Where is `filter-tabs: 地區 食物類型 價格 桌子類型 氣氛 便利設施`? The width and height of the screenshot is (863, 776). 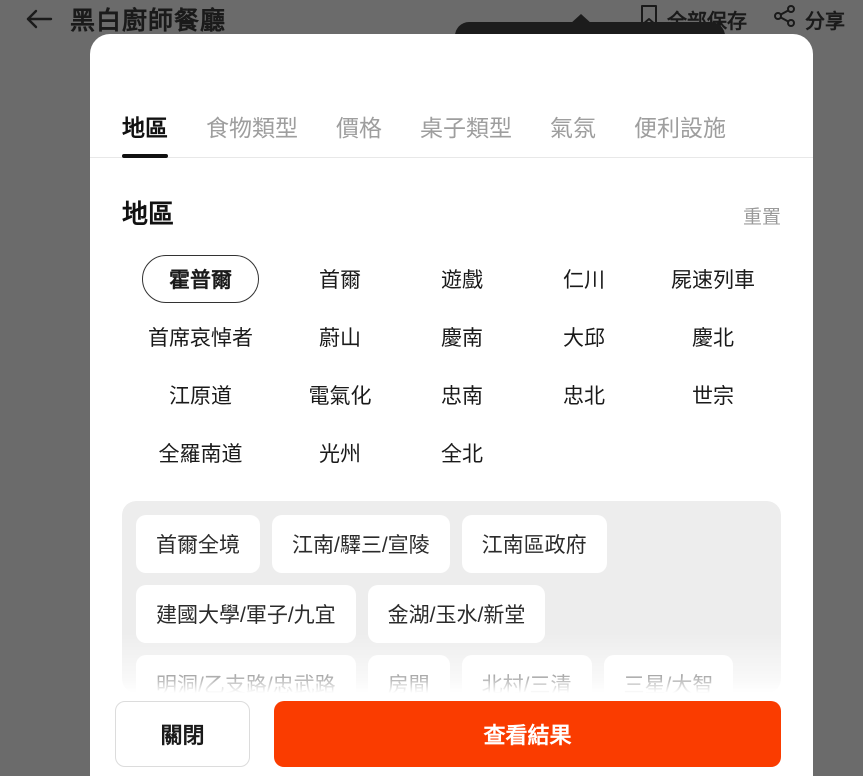 filter-tabs: 地區 食物類型 價格 桌子類型 氣氛 便利設施 is located at coordinates (451, 96).